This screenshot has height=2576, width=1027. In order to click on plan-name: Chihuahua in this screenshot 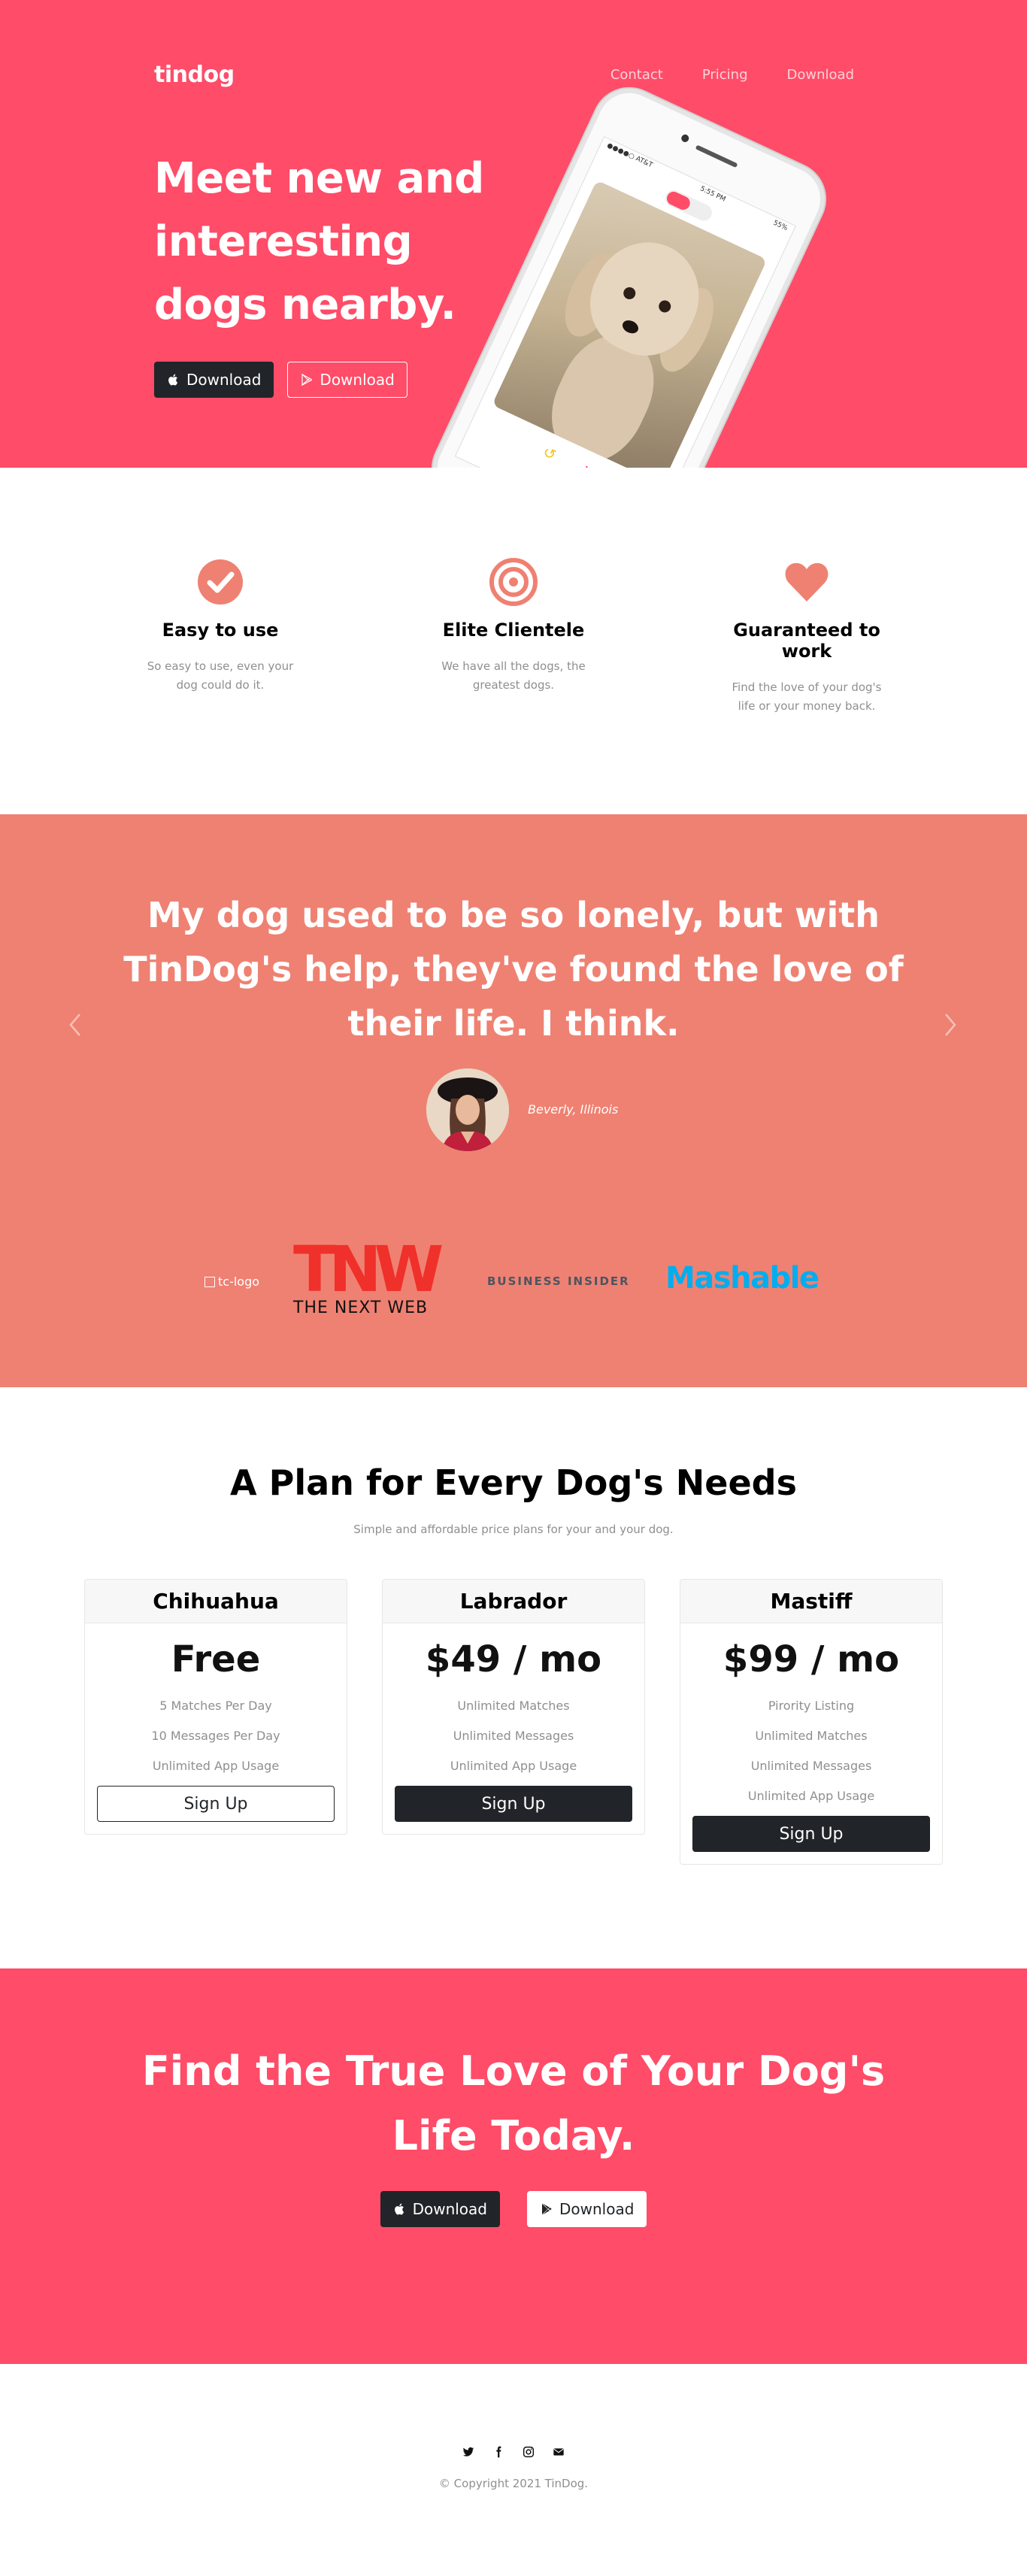, I will do `click(216, 1601)`.